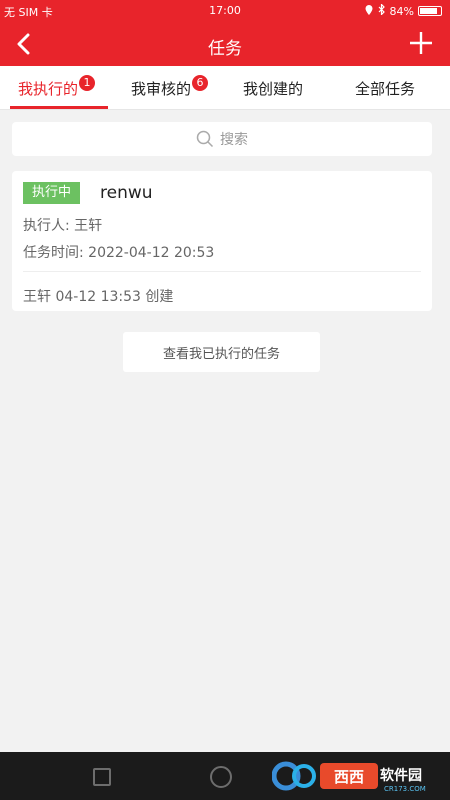  Describe the element at coordinates (405, 789) in the screenshot. I see `svg-text: CR173.COM` at that location.